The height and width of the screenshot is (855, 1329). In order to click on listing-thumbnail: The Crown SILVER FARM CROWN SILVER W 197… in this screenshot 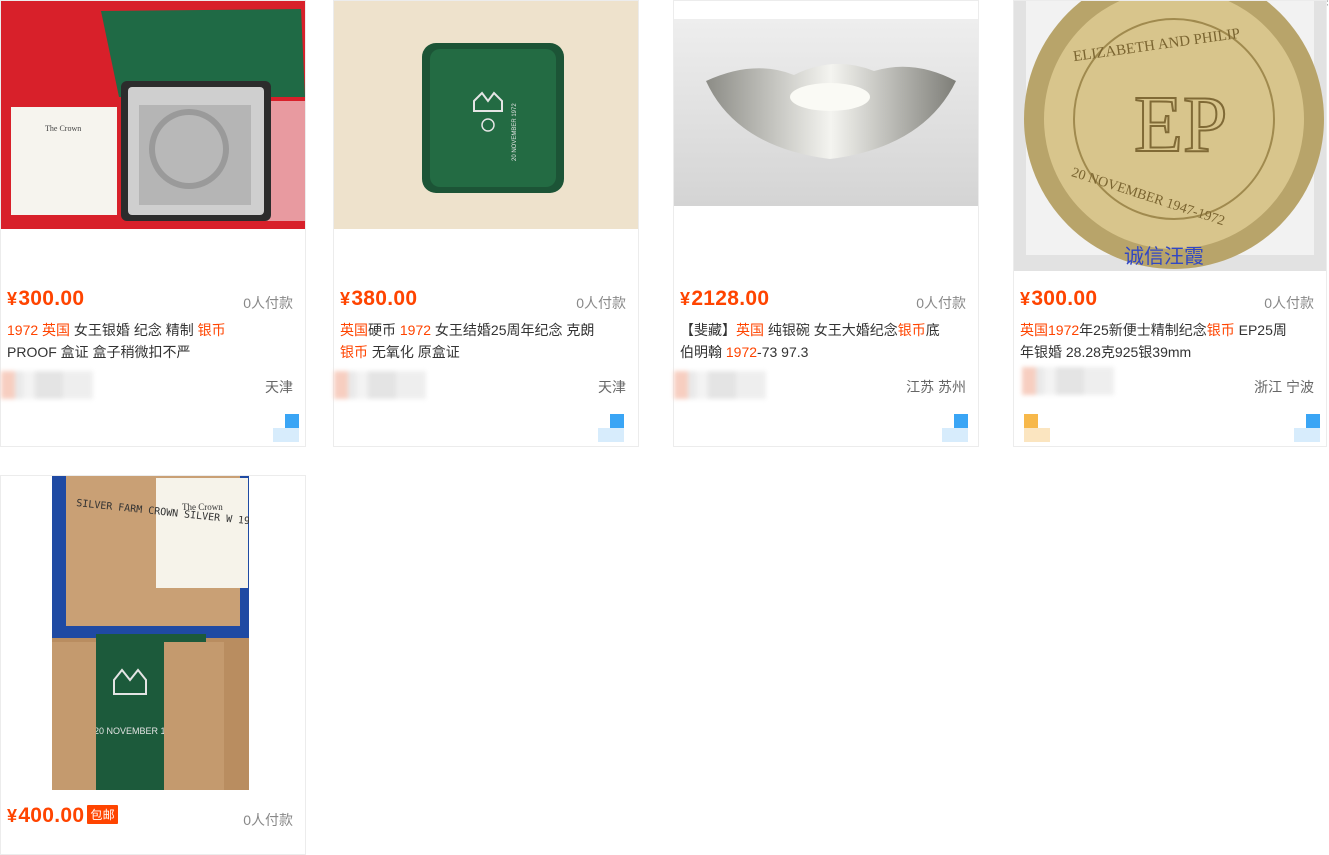, I will do `click(150, 633)`.